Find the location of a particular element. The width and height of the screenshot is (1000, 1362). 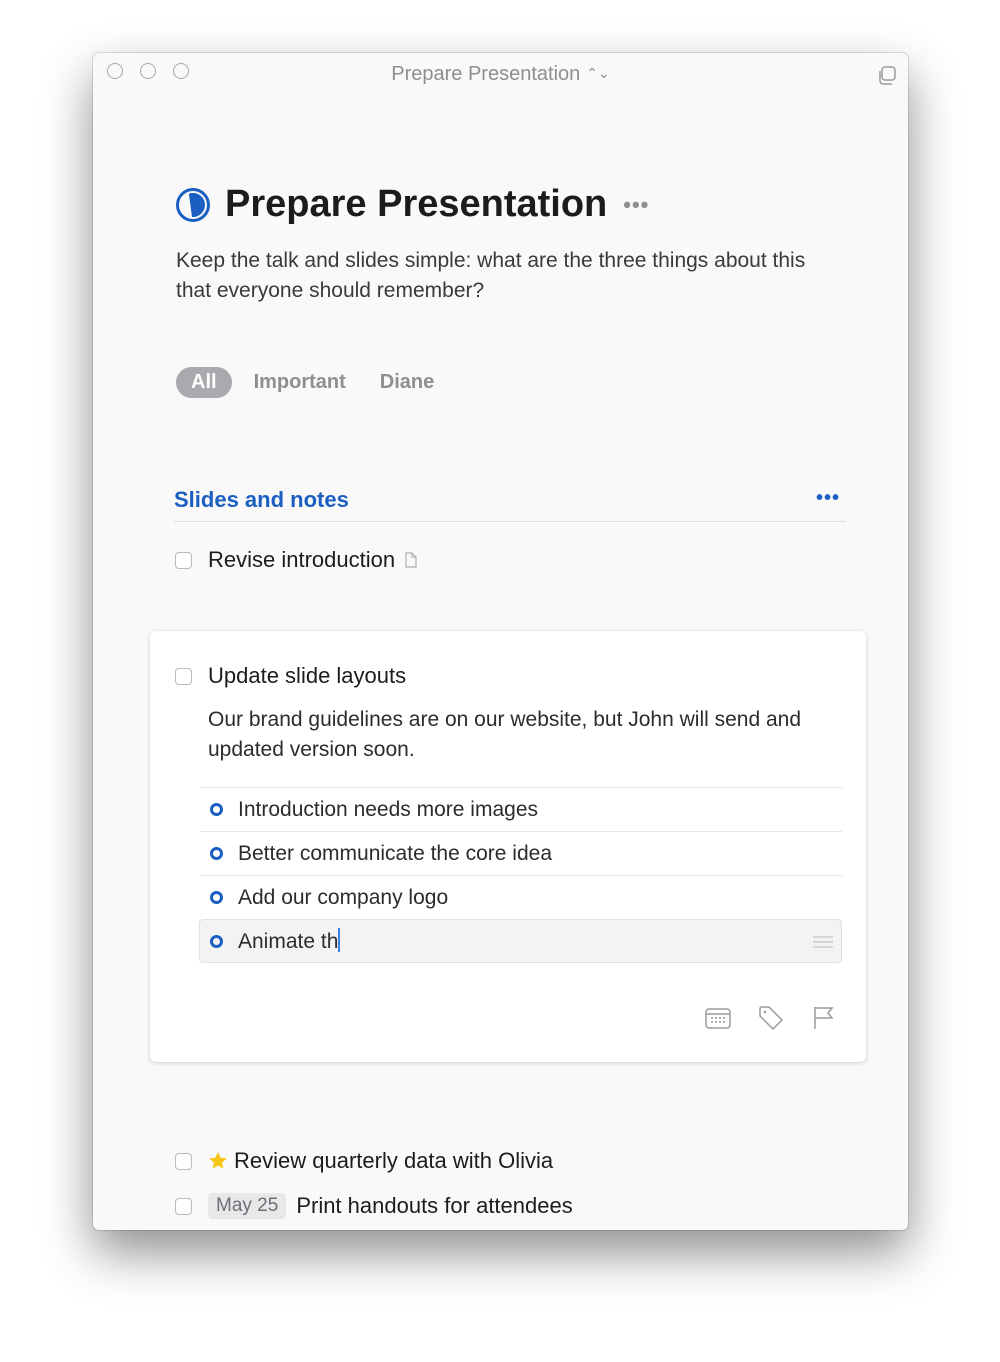

todo-item: Revise introduction is located at coordinates (296, 560).